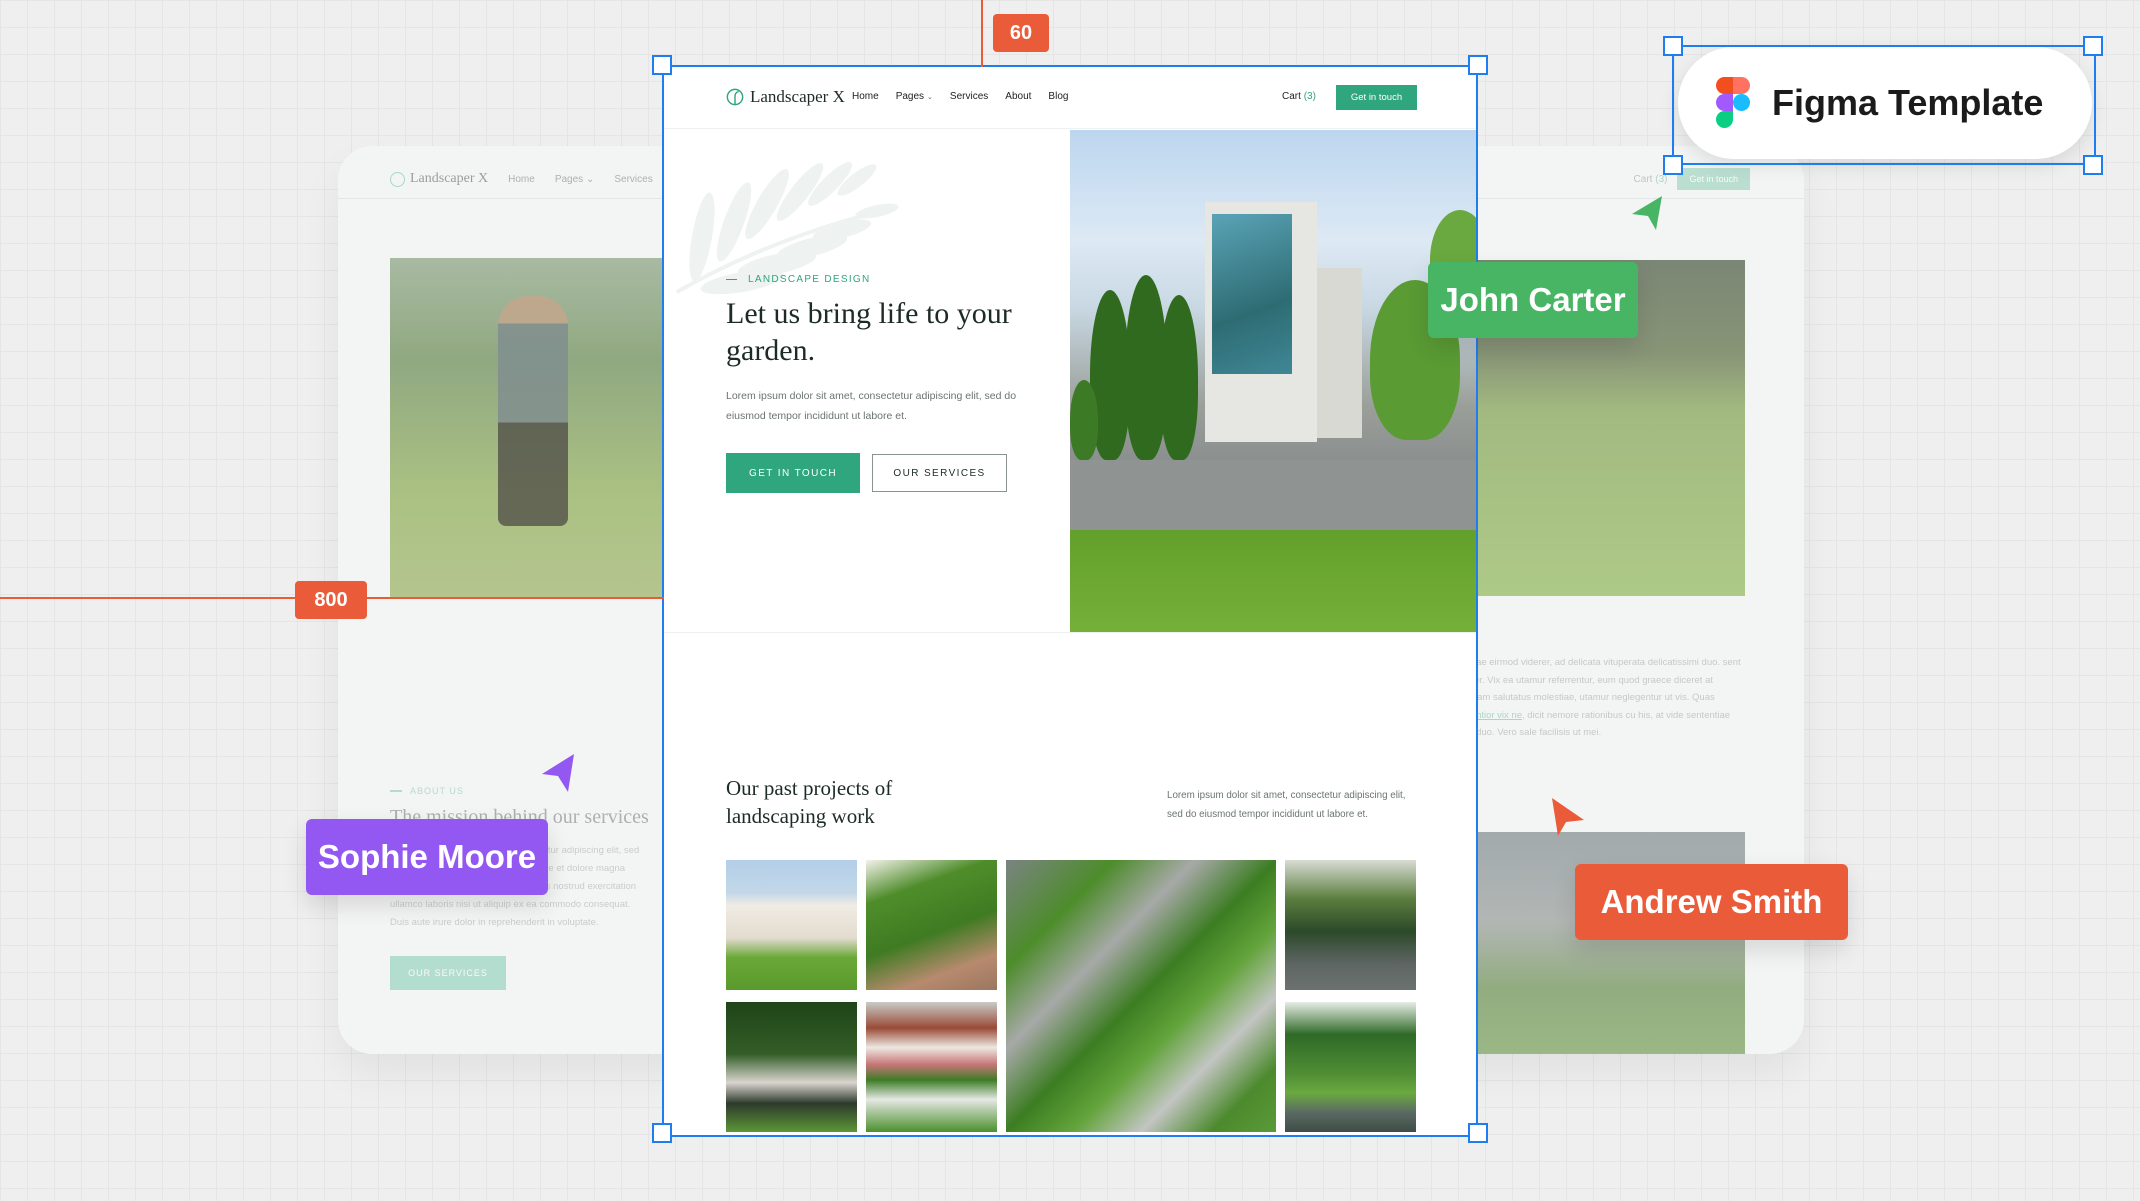 The image size is (2140, 1201). I want to click on nav-about: About, so click(1018, 96).